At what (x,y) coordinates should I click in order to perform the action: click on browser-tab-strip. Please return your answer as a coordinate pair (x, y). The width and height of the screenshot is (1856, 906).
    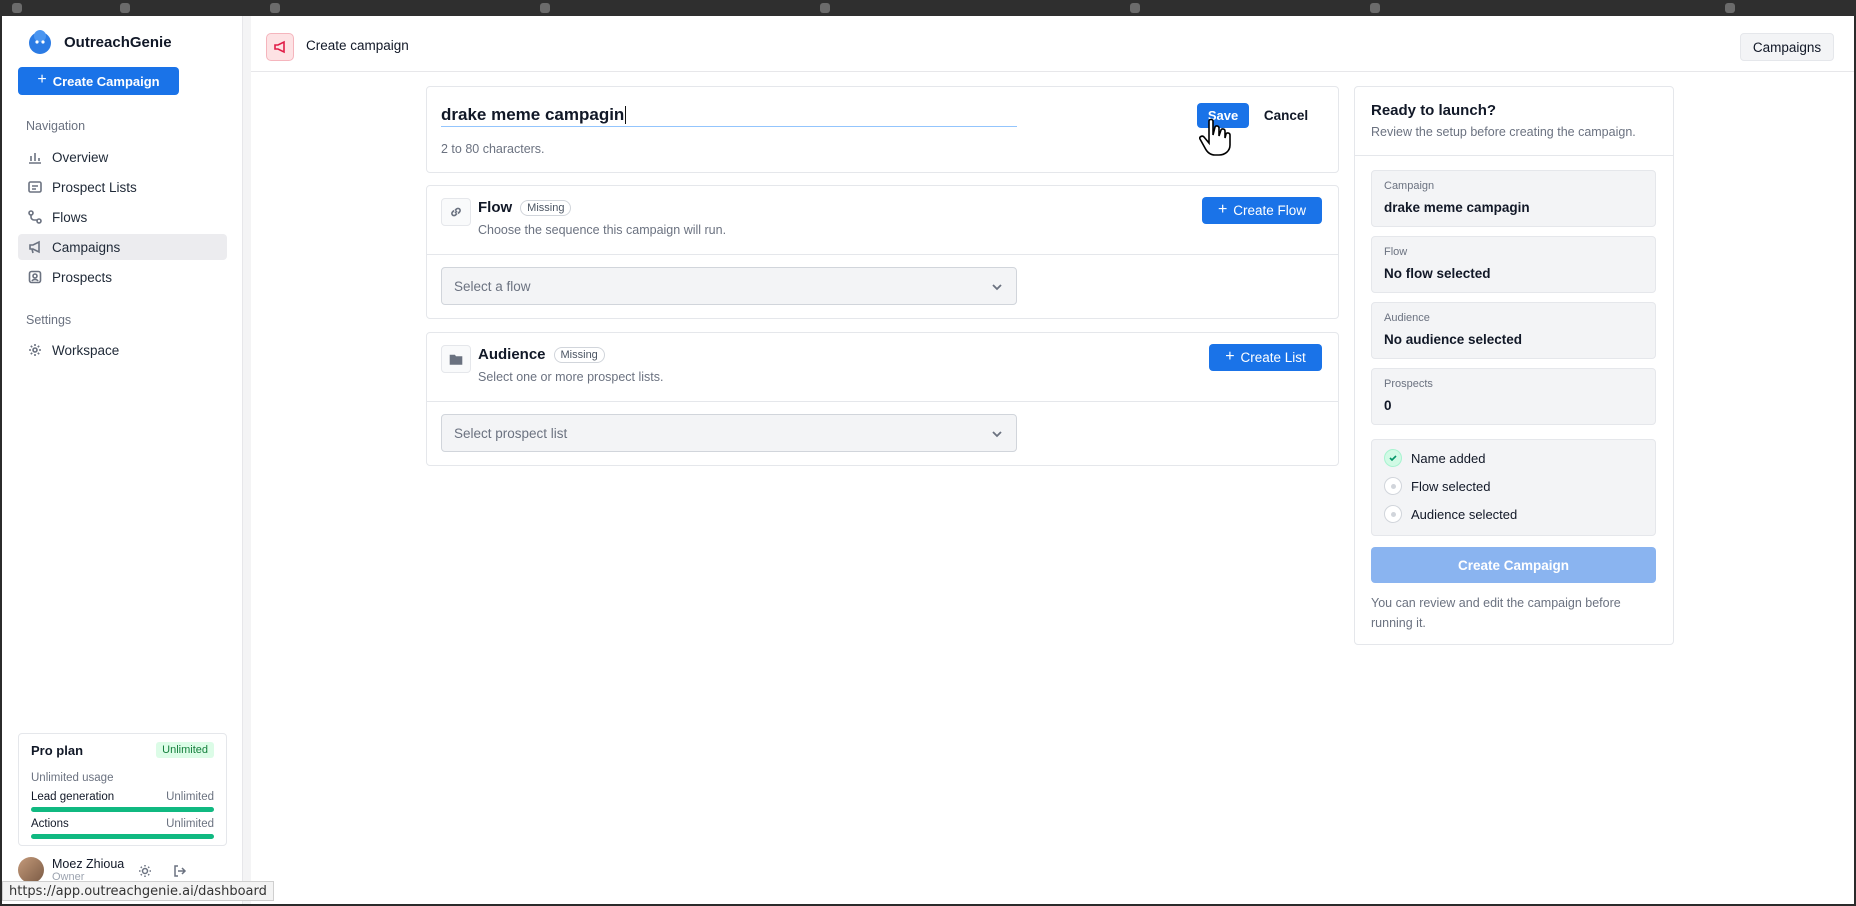
    Looking at the image, I should click on (928, 8).